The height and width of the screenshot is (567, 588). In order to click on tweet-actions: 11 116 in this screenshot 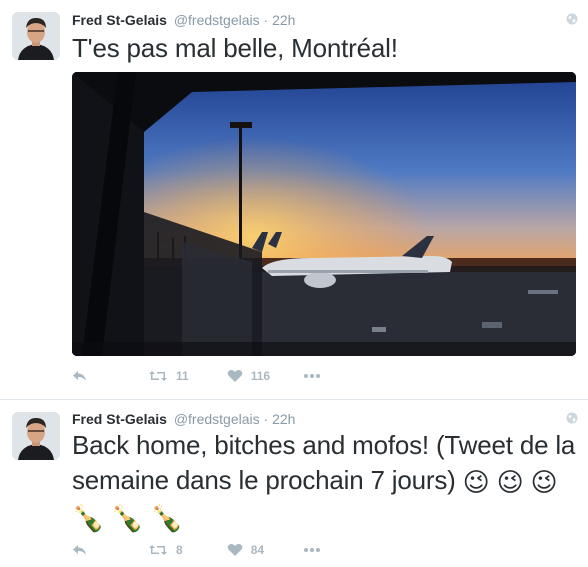, I will do `click(197, 376)`.